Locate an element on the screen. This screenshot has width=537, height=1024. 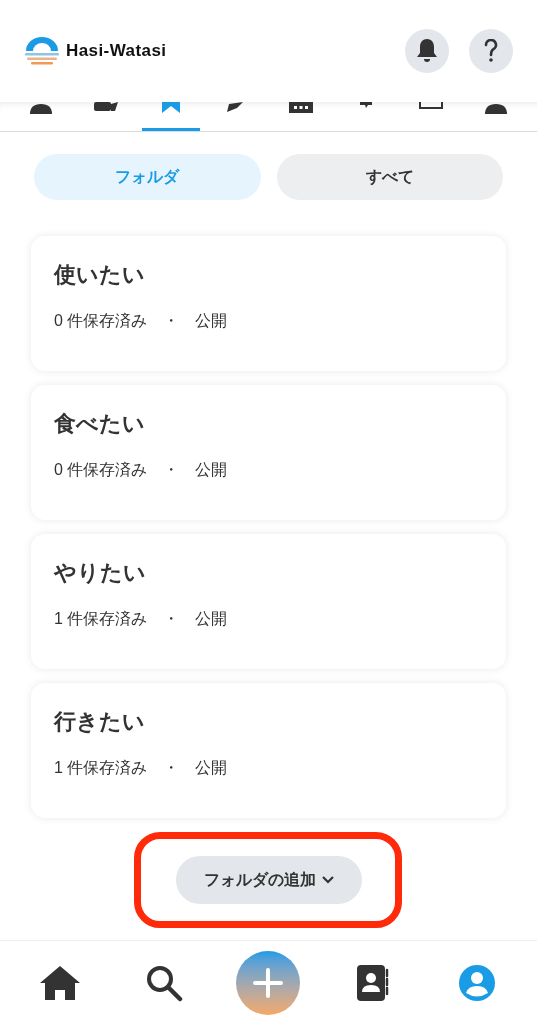
folder-name: 使いたい is located at coordinates (100, 275).